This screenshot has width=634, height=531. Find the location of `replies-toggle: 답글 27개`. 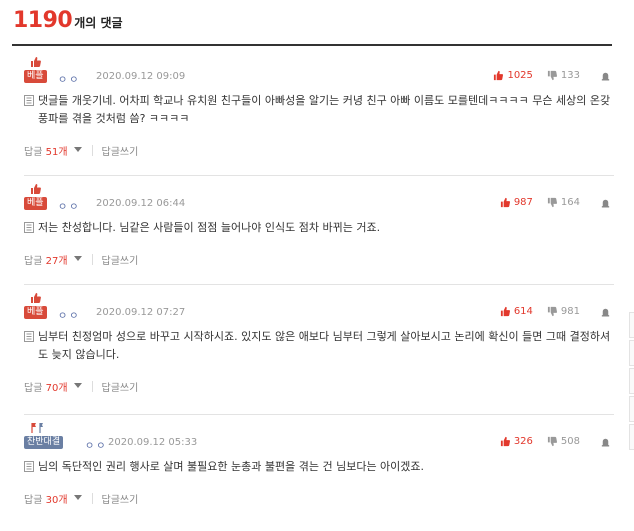

replies-toggle: 답글 27개 is located at coordinates (46, 259).